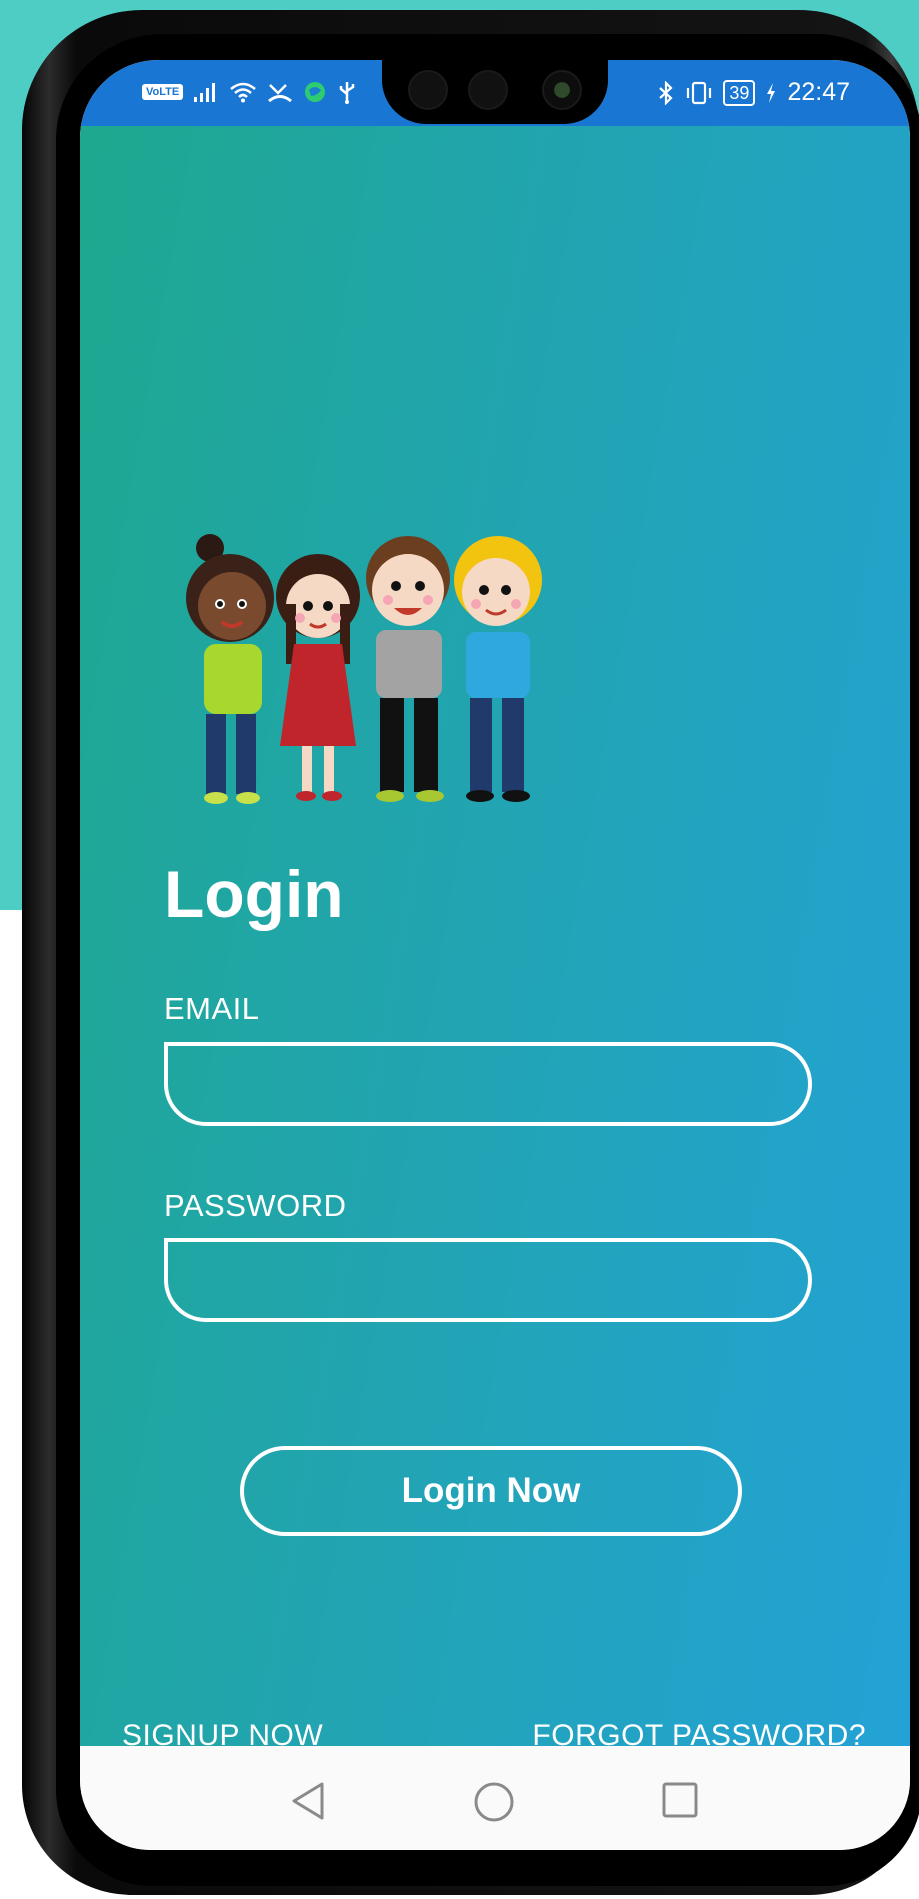  I want to click on vpn-icon, so click(315, 92).